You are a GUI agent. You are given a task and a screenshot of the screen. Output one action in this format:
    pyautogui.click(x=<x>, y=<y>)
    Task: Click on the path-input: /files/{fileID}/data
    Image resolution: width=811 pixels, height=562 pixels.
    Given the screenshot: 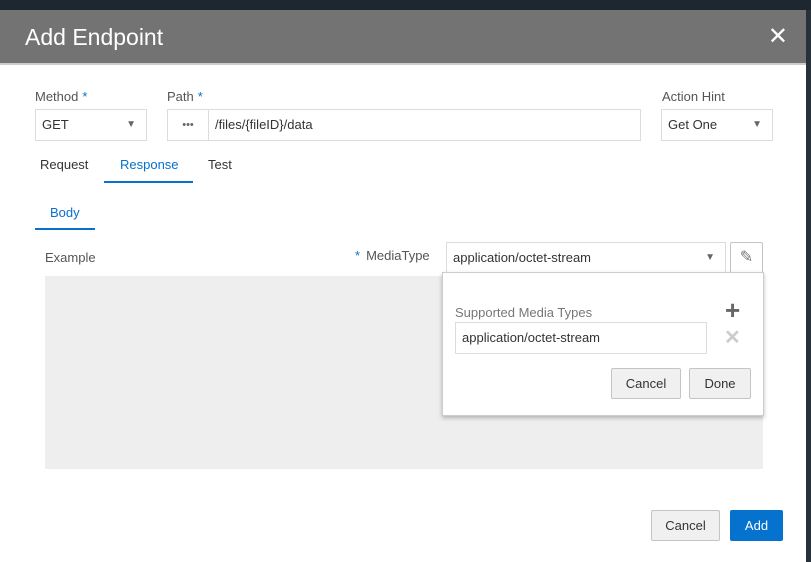 What is the action you would take?
    pyautogui.click(x=424, y=125)
    